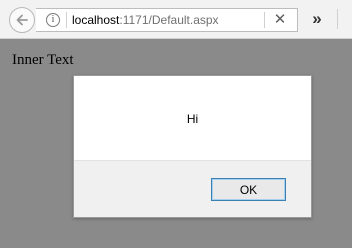 The image size is (352, 248). What do you see at coordinates (43, 60) in the screenshot?
I see `page-body-text: Inner Text` at bounding box center [43, 60].